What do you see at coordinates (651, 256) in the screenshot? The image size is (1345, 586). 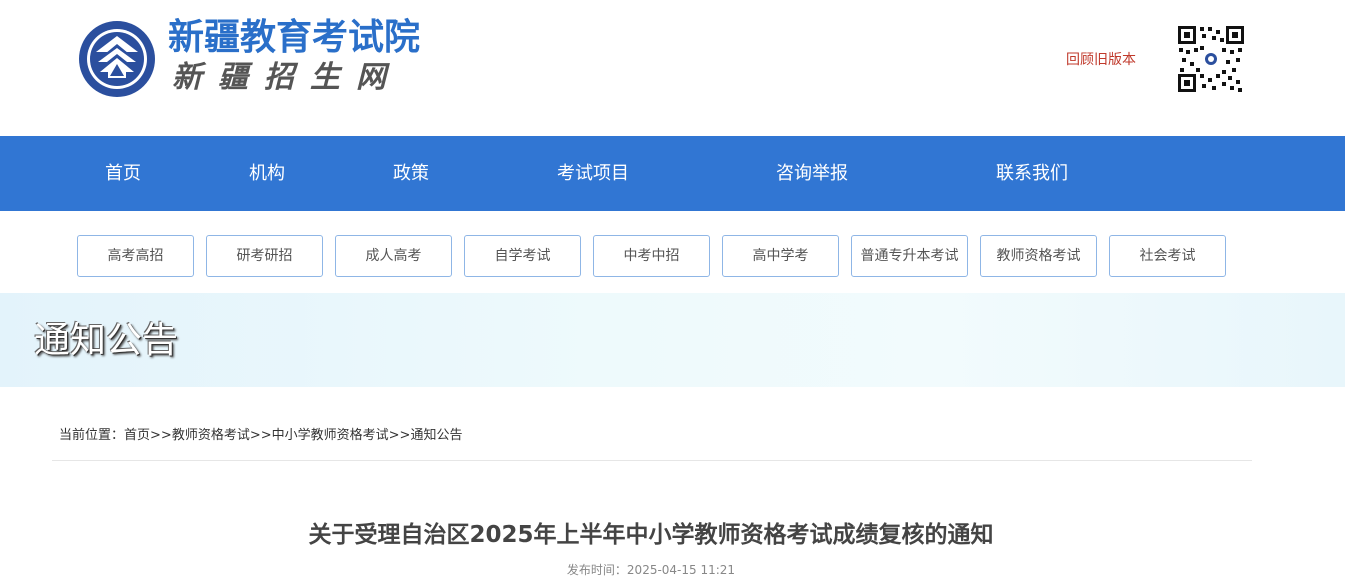 I see `subnav-zhongkao-button: 中考中招` at bounding box center [651, 256].